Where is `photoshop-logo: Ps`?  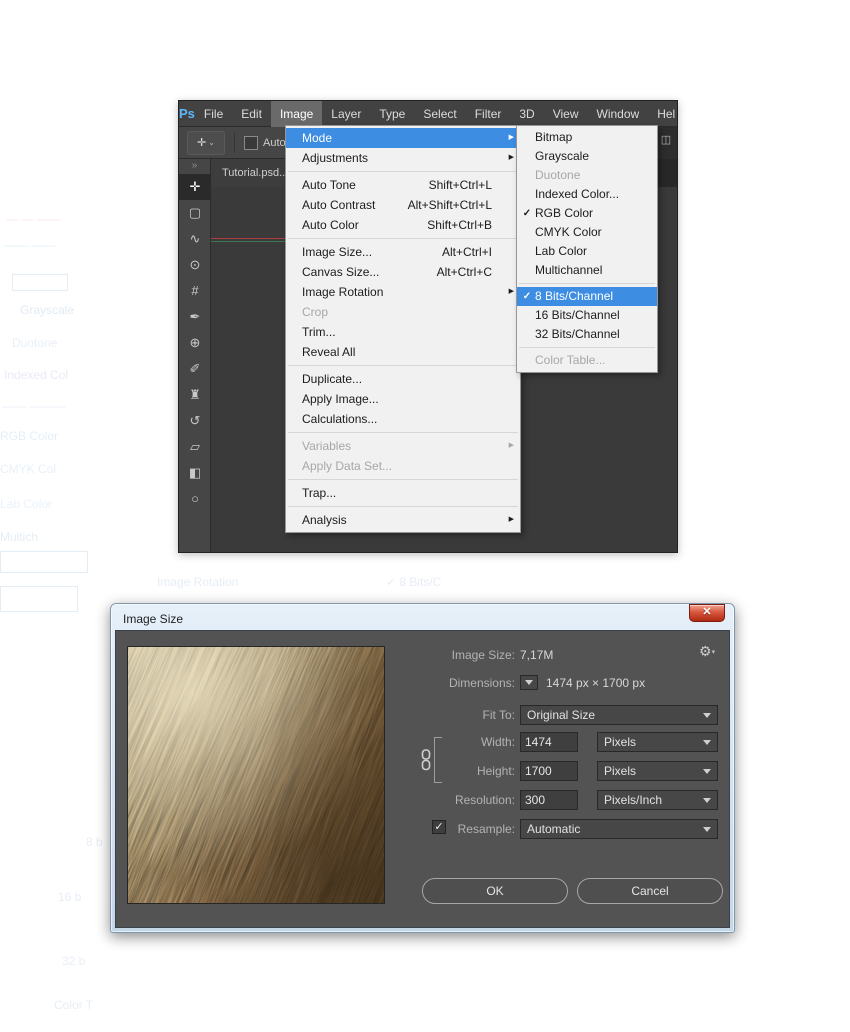 photoshop-logo: Ps is located at coordinates (187, 113).